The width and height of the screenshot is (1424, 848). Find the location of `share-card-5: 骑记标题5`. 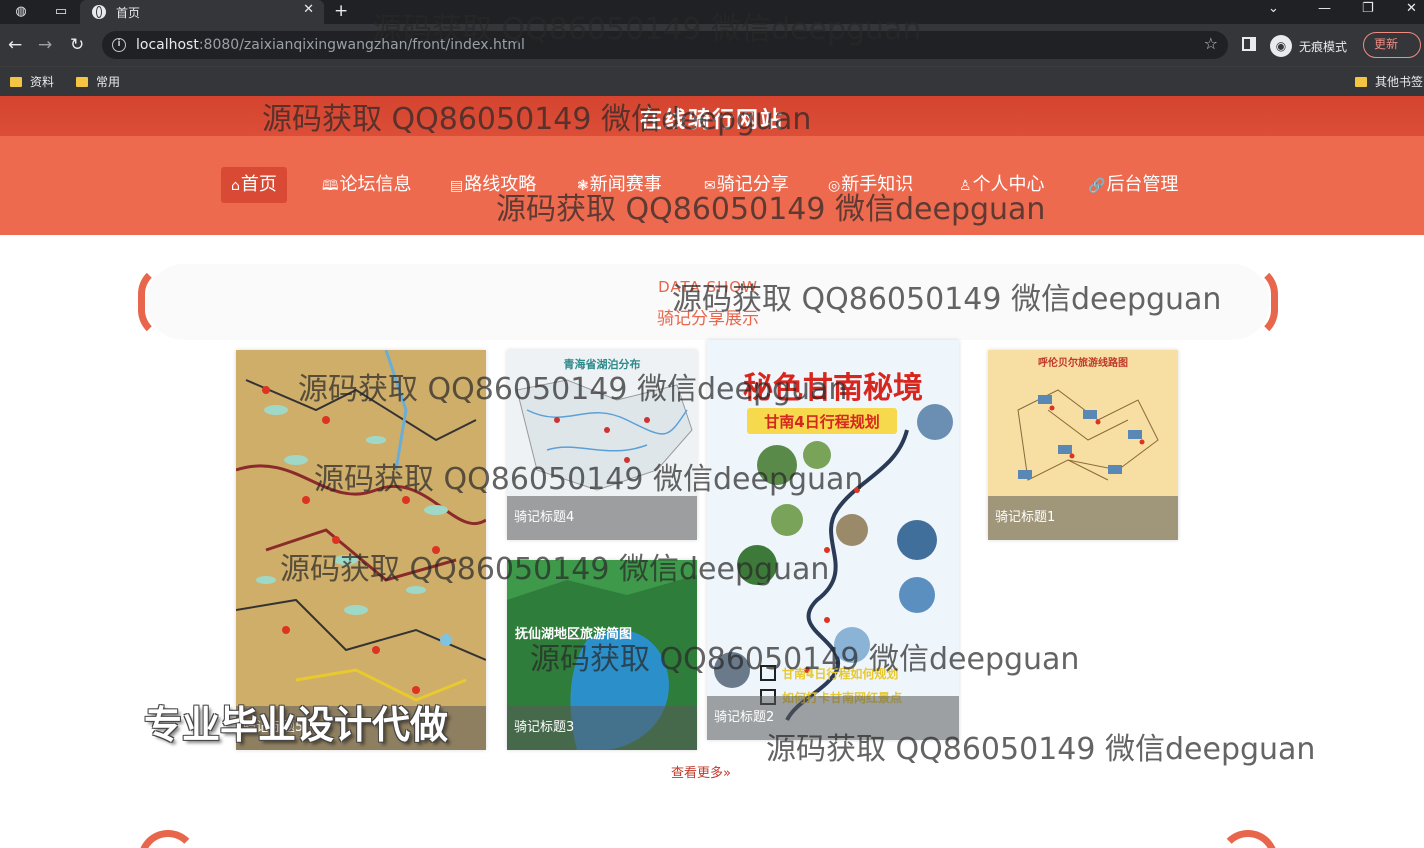

share-card-5: 骑记标题5 is located at coordinates (361, 550).